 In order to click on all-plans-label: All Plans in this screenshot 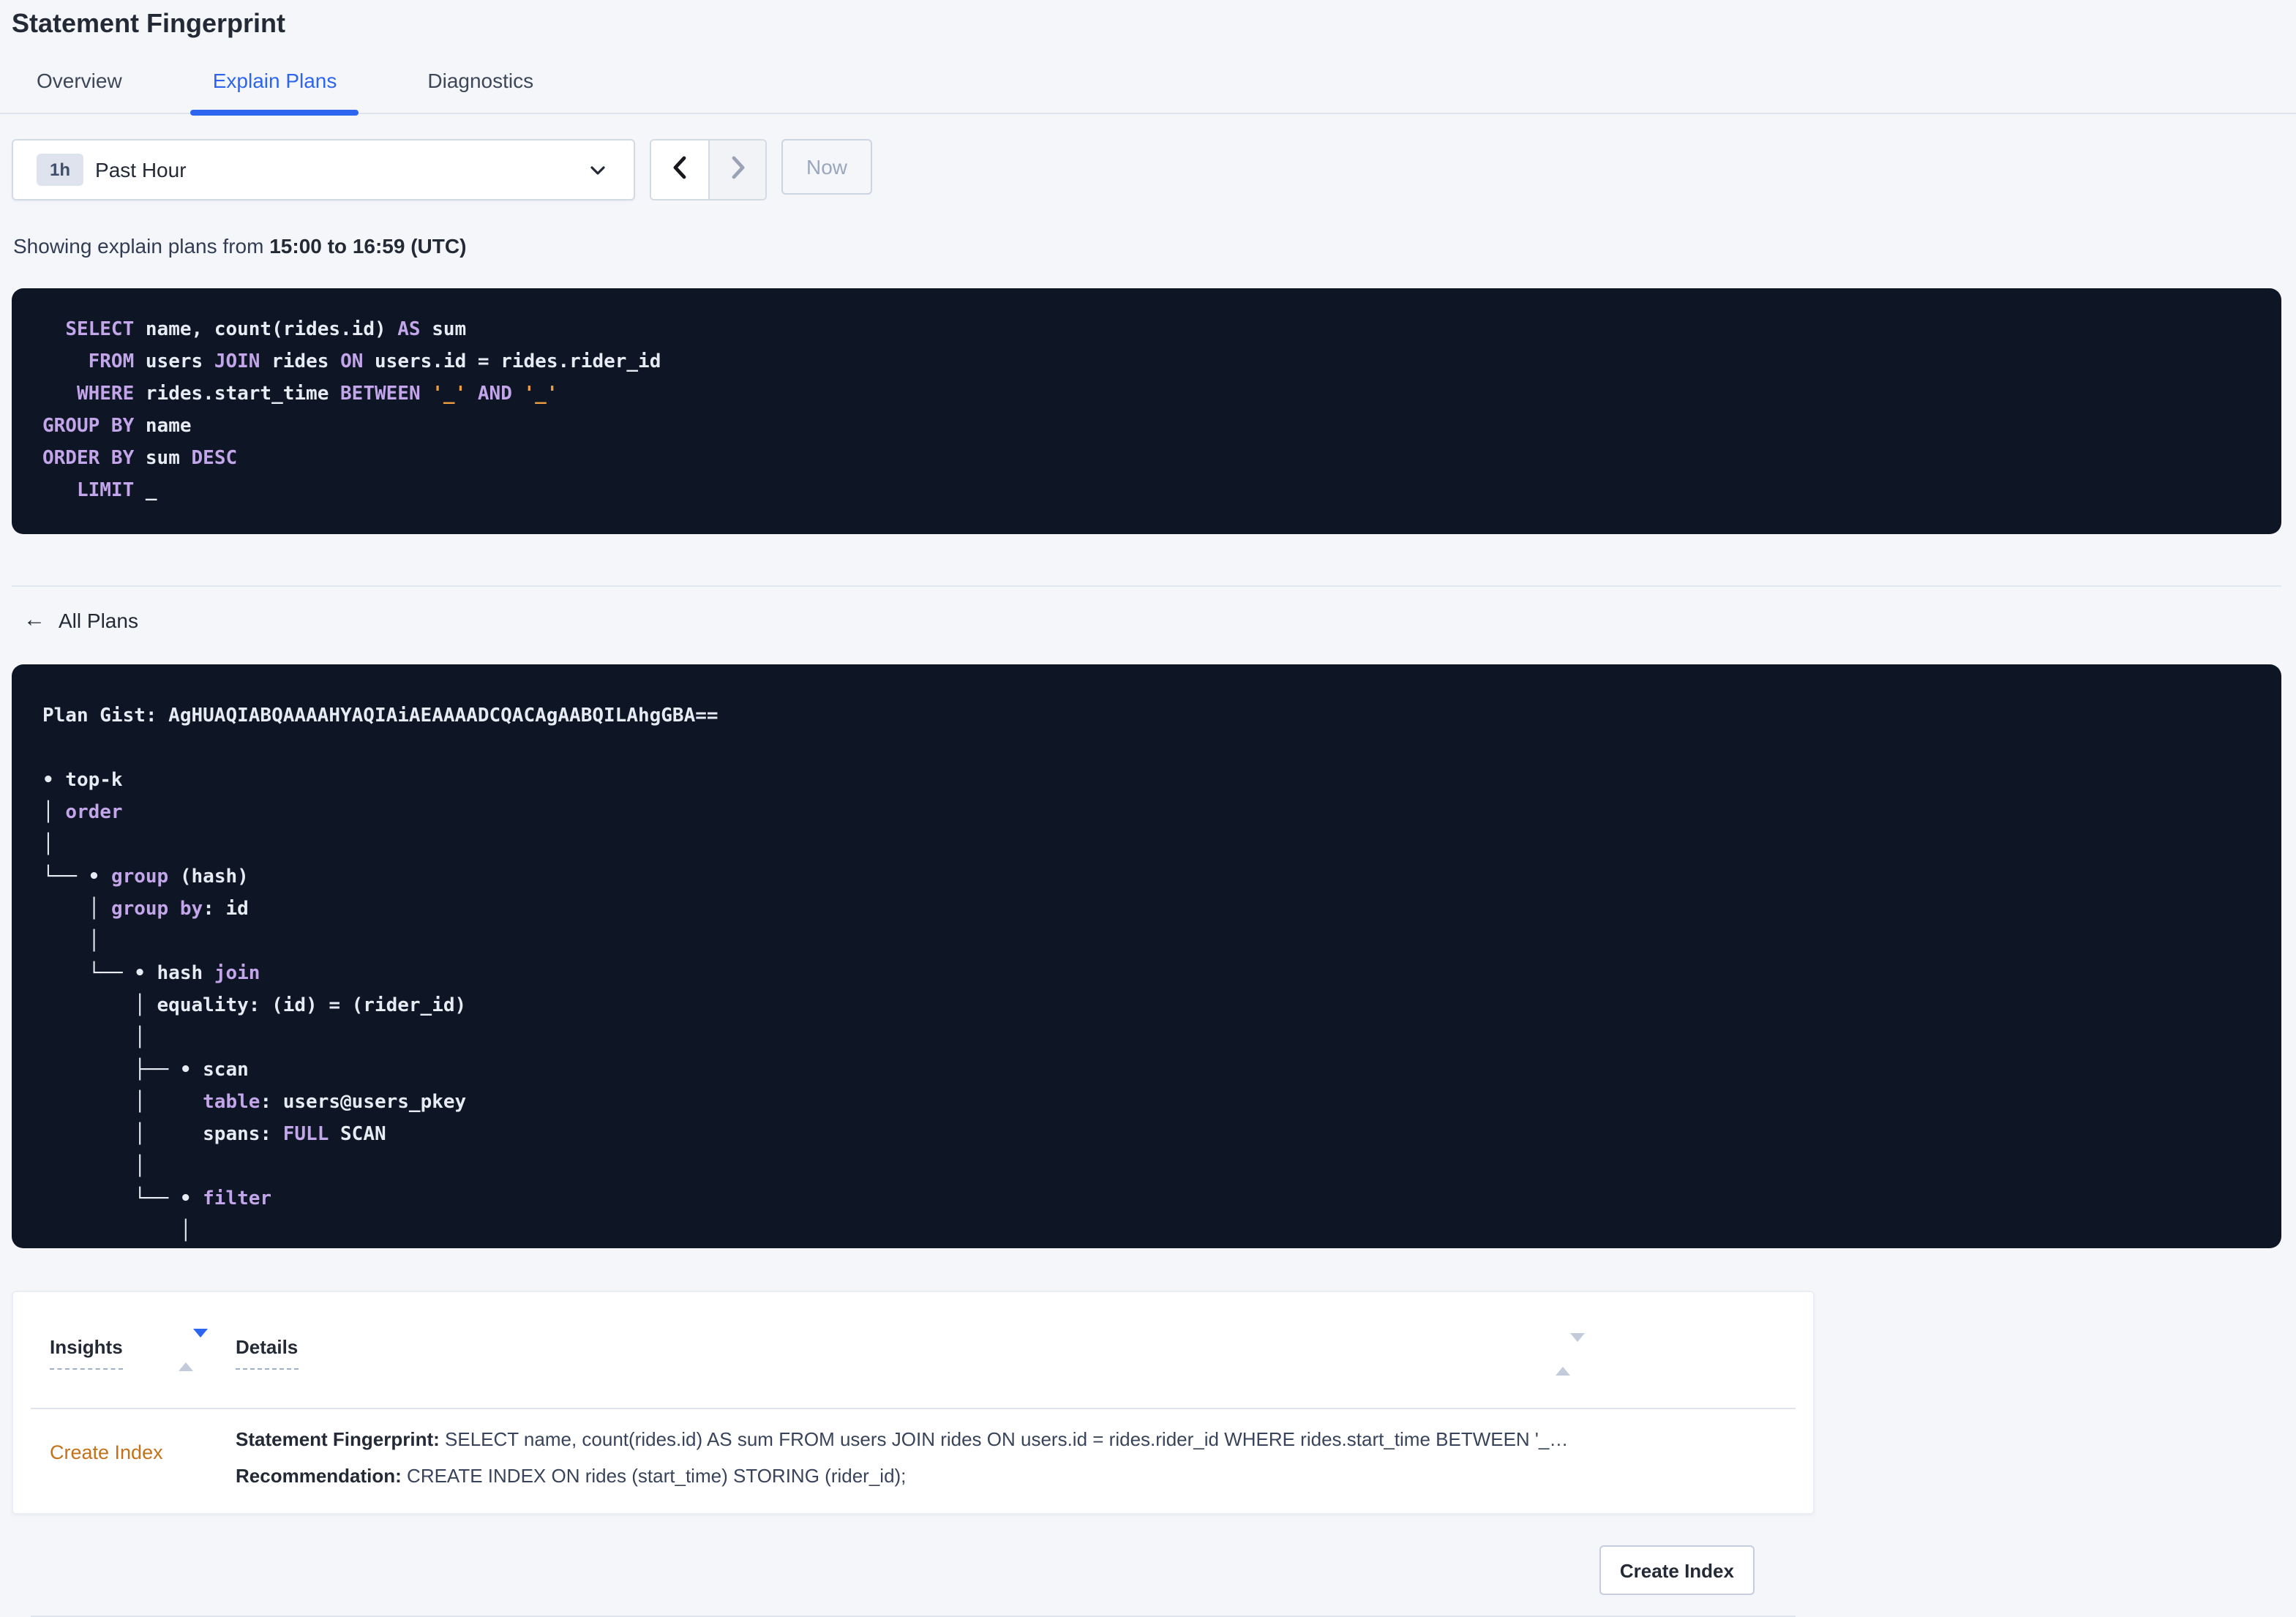, I will do `click(98, 619)`.